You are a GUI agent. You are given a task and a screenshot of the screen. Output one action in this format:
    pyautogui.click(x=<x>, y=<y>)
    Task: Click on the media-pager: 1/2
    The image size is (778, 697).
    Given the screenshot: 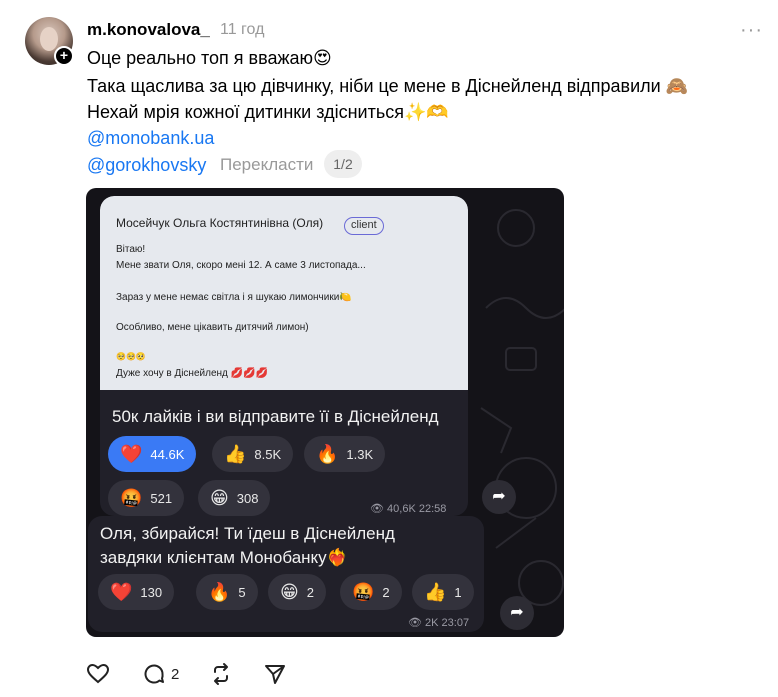 What is the action you would take?
    pyautogui.click(x=343, y=164)
    